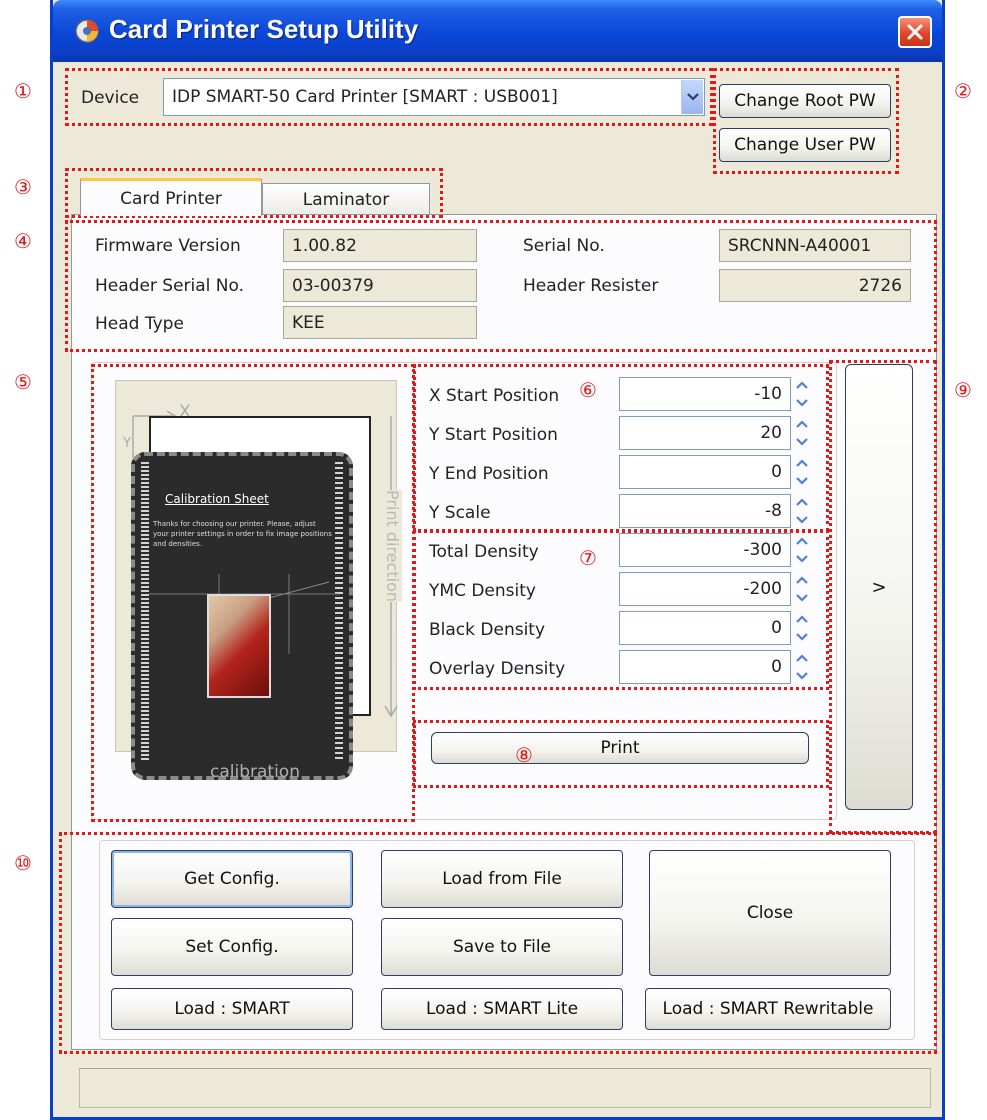  What do you see at coordinates (963, 390) in the screenshot?
I see `annotation-9-number: ⑨` at bounding box center [963, 390].